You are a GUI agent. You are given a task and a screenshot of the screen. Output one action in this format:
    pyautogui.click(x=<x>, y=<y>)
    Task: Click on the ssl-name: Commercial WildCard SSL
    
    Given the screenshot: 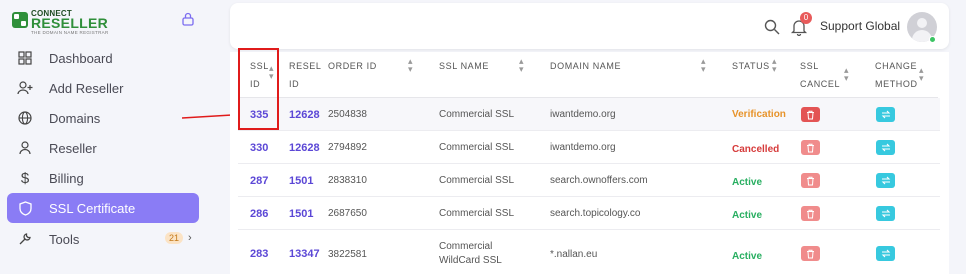 What is the action you would take?
    pyautogui.click(x=470, y=252)
    